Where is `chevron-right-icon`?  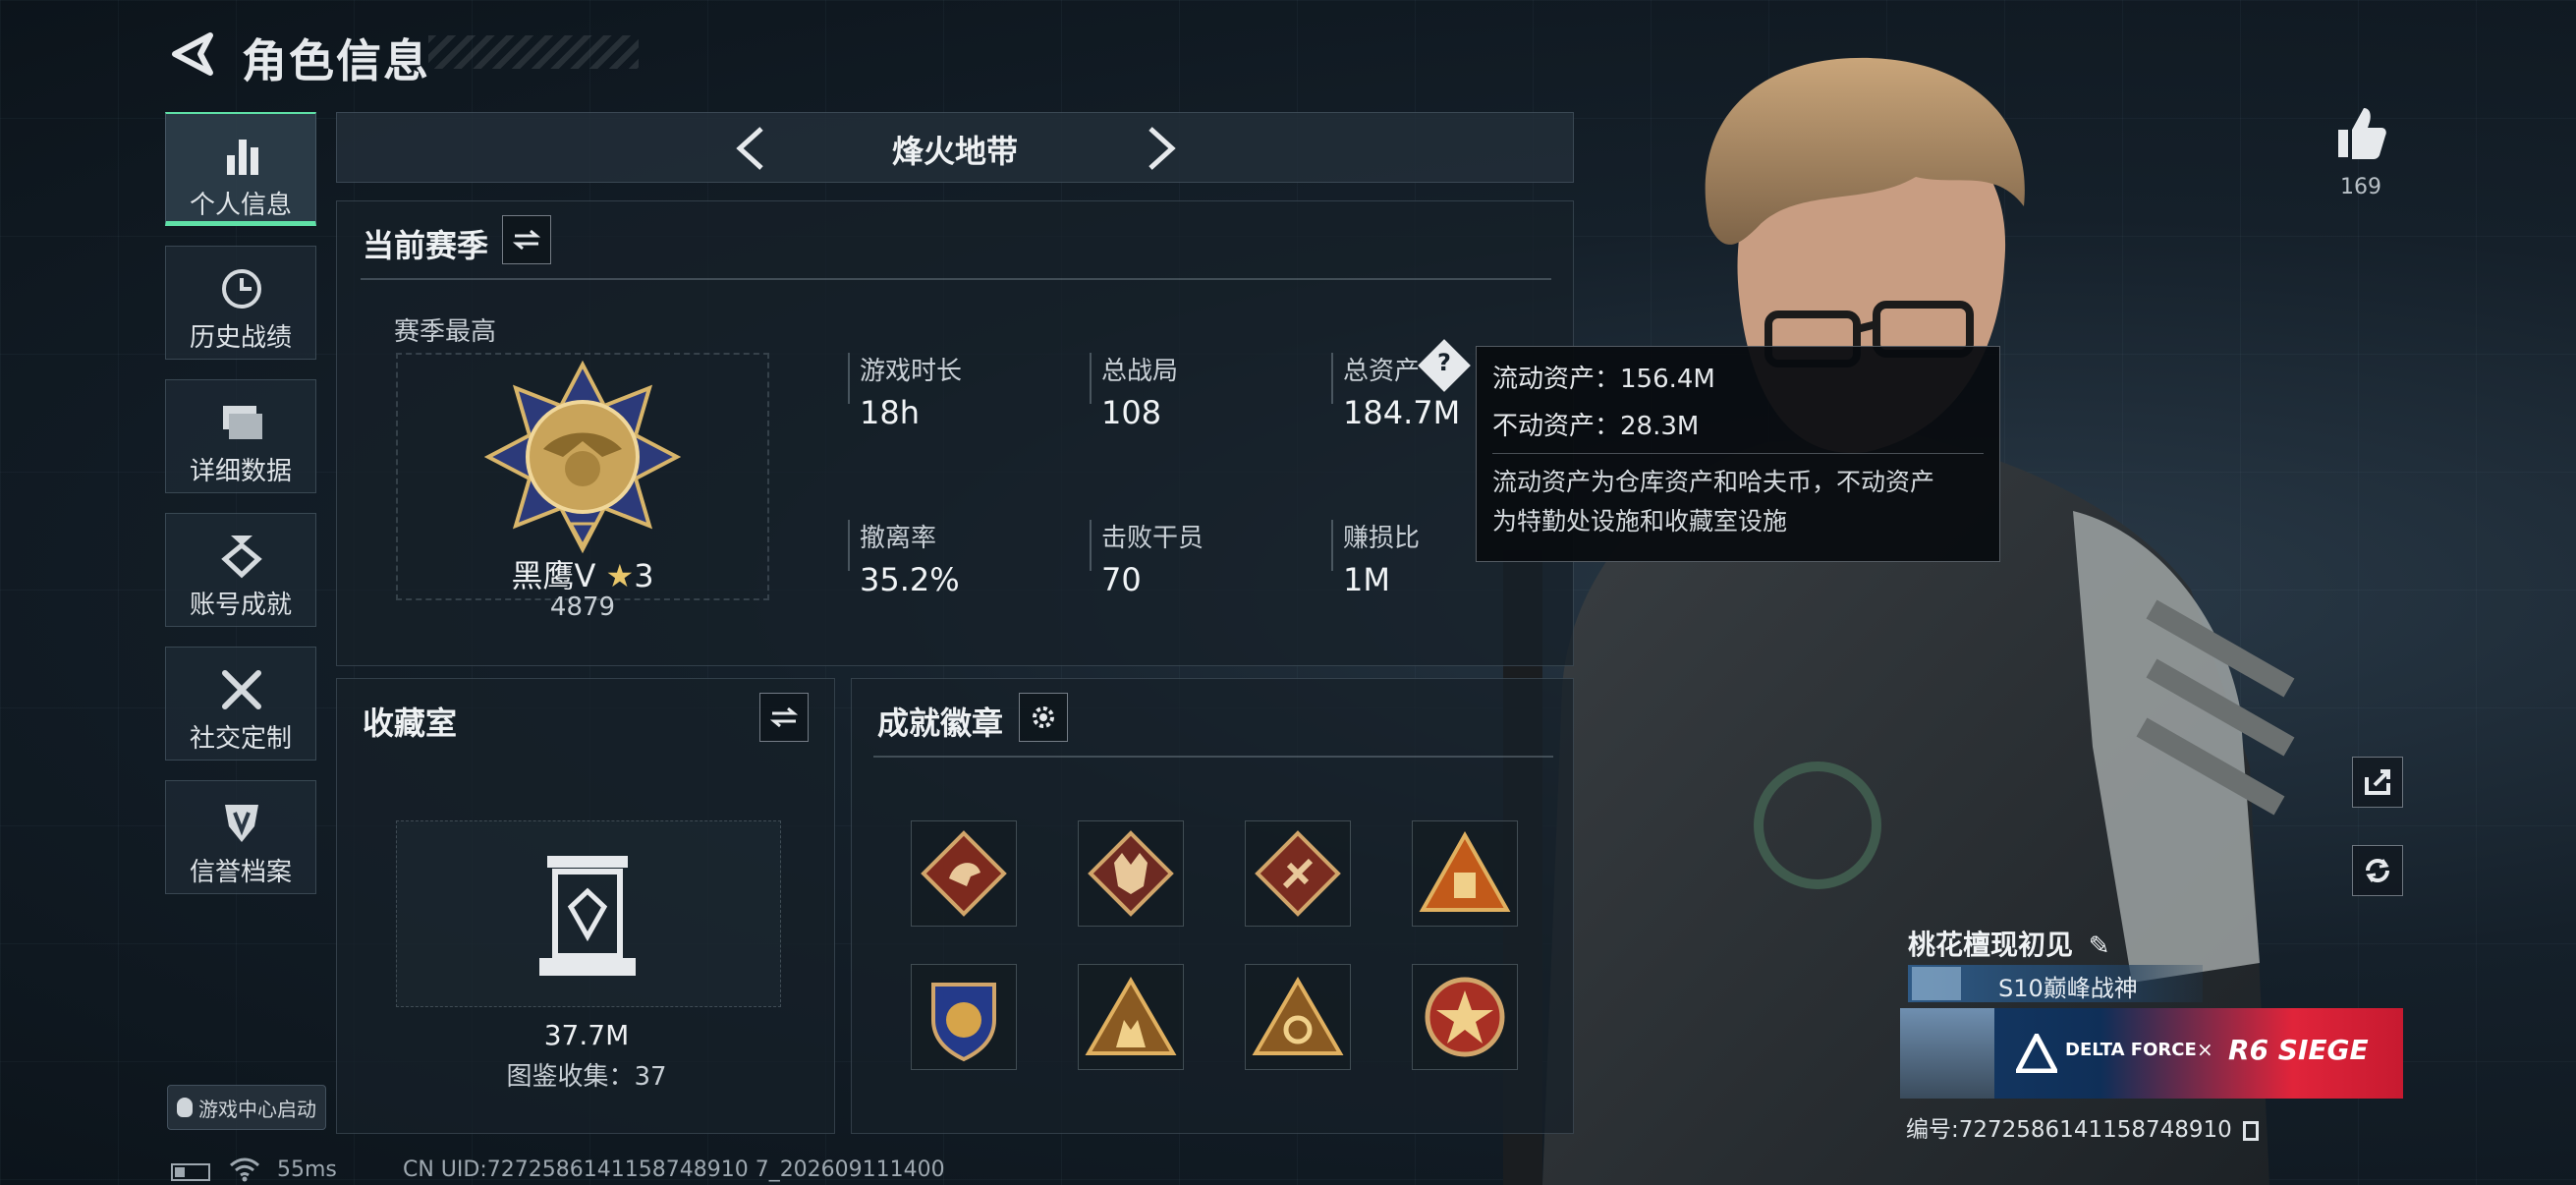 chevron-right-icon is located at coordinates (1160, 149).